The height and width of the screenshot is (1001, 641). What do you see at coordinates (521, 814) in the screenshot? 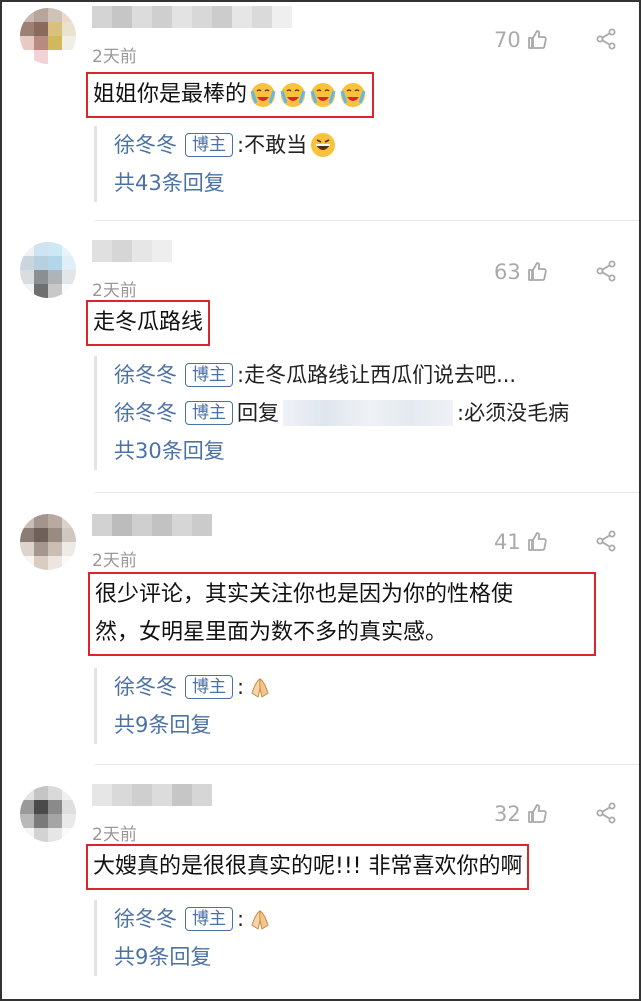
I see `like-button: 32` at bounding box center [521, 814].